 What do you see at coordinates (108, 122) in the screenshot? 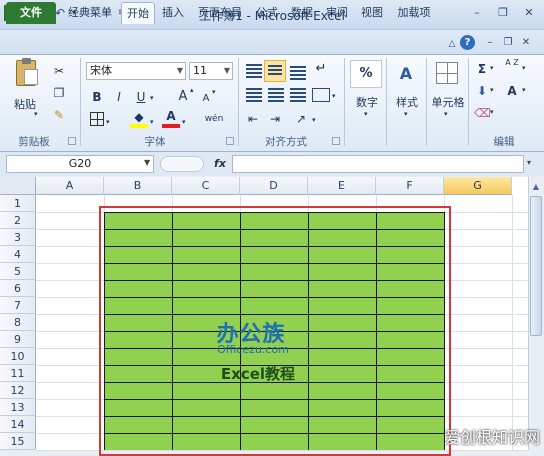
I see `borders-dropdown-icon: ▾` at bounding box center [108, 122].